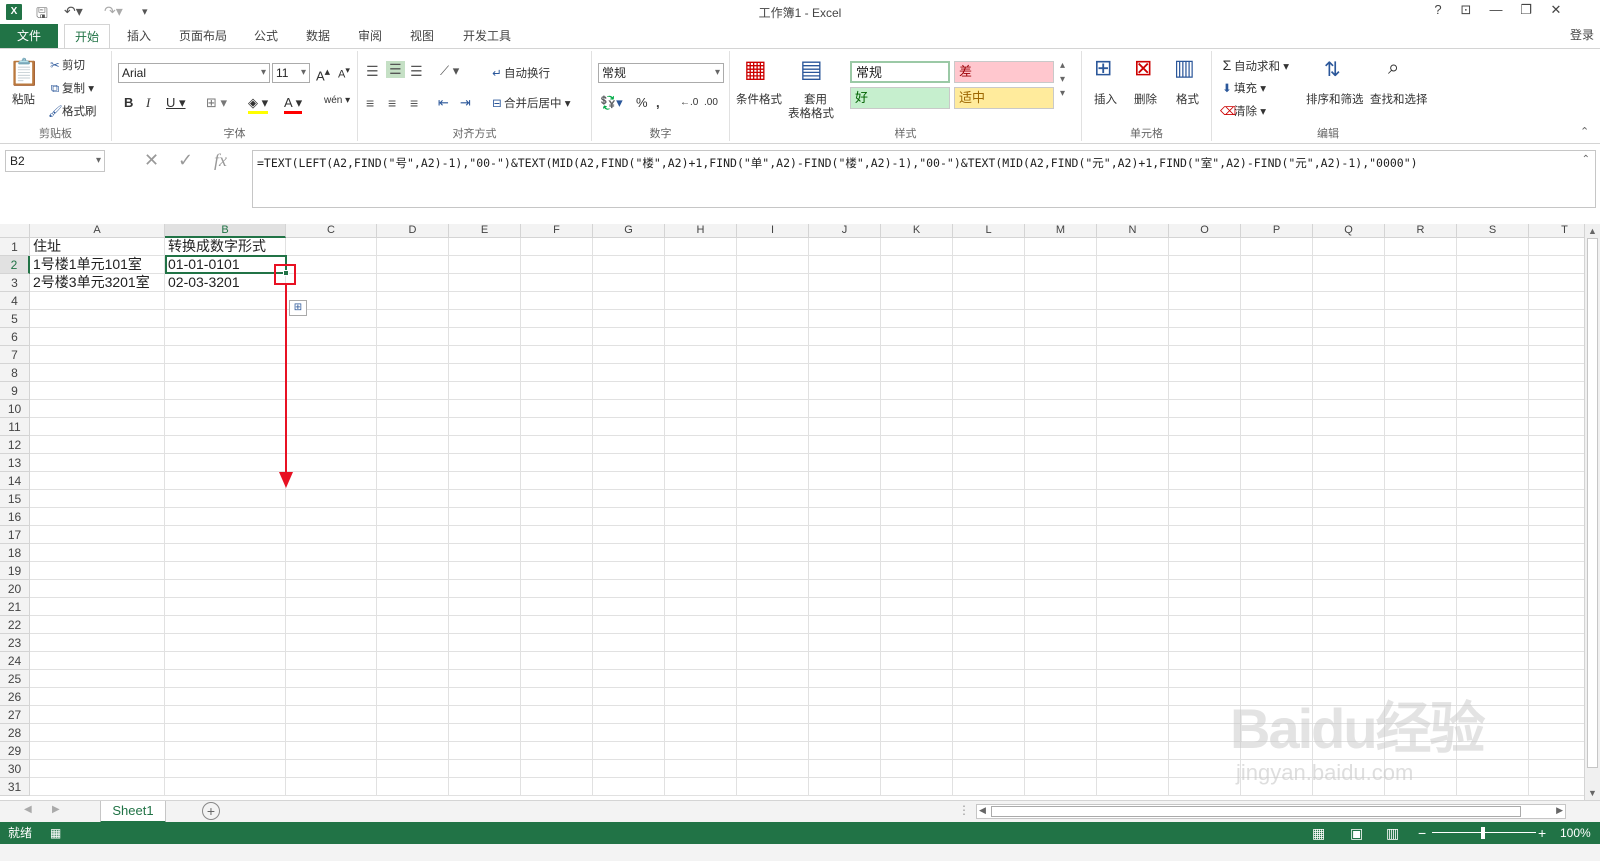 This screenshot has width=1600, height=861. What do you see at coordinates (392, 103) in the screenshot?
I see `align-center-icon: ≡` at bounding box center [392, 103].